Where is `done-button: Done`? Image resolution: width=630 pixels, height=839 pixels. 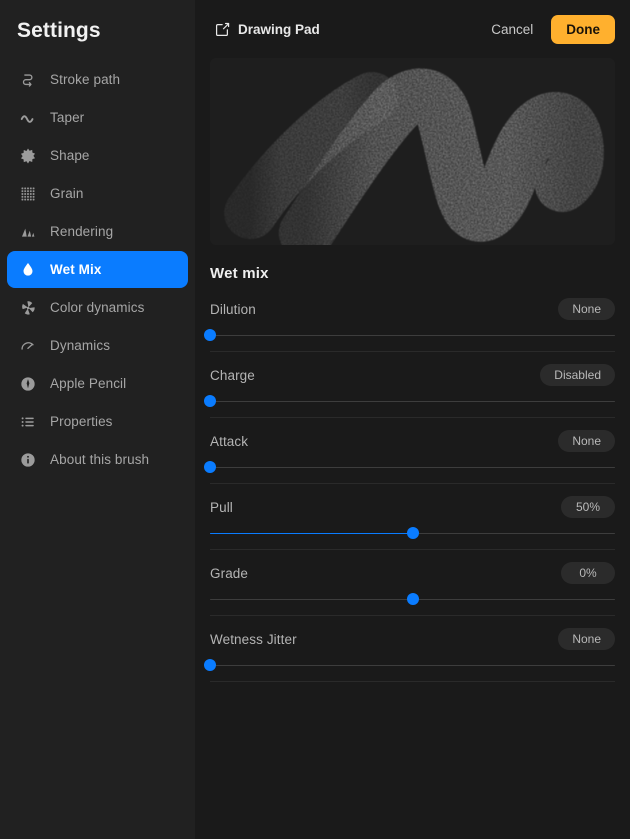 done-button: Done is located at coordinates (583, 29).